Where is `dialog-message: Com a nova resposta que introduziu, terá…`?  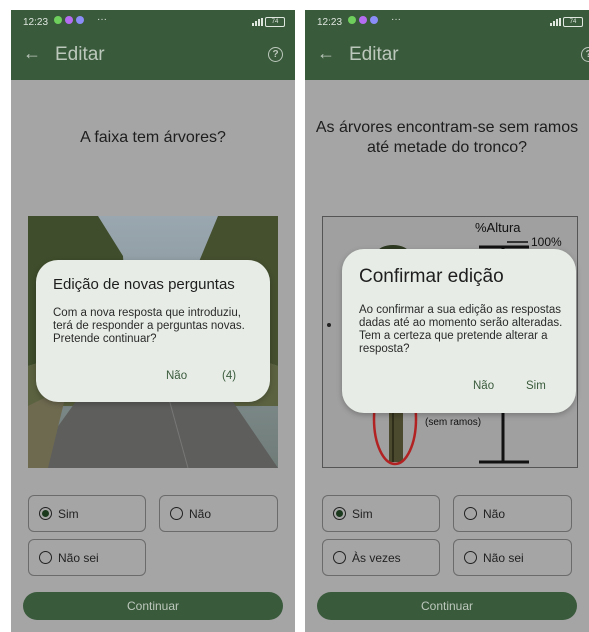
dialog-message: Com a nova resposta que introduziu, terá… is located at coordinates (149, 326).